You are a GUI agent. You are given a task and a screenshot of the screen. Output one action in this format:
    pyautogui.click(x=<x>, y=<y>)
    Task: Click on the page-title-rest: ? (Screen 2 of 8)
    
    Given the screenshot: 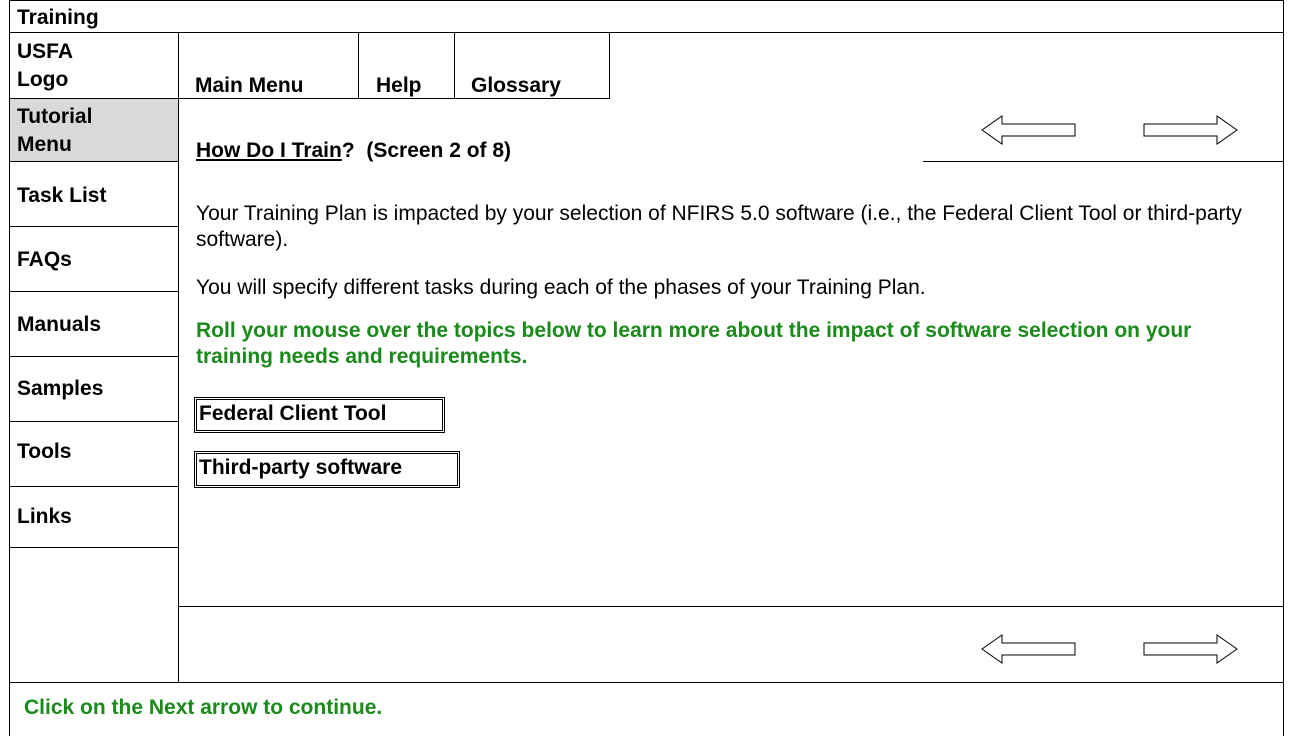 What is the action you would take?
    pyautogui.click(x=426, y=150)
    